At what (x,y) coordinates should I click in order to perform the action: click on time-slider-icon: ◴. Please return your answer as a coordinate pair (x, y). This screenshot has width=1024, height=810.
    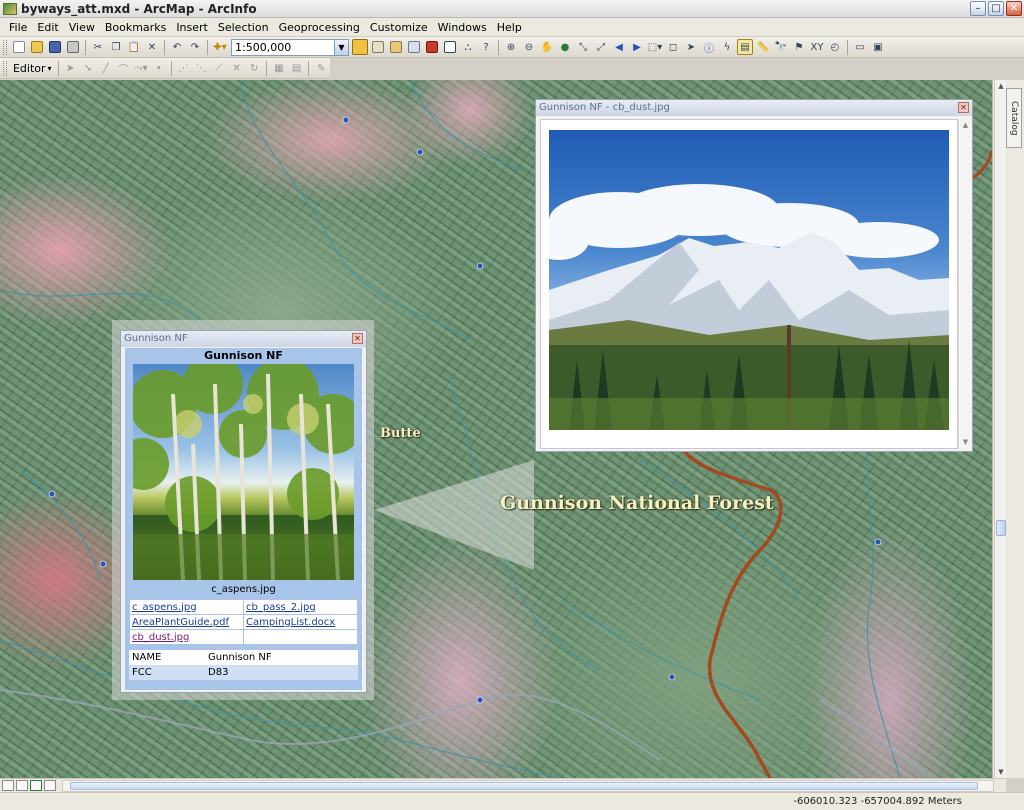
    Looking at the image, I should click on (835, 47).